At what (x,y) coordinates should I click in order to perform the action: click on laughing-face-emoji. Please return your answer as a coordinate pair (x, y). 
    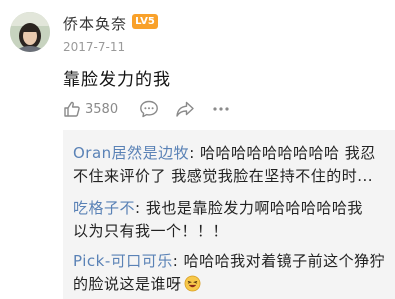
    Looking at the image, I should click on (192, 283).